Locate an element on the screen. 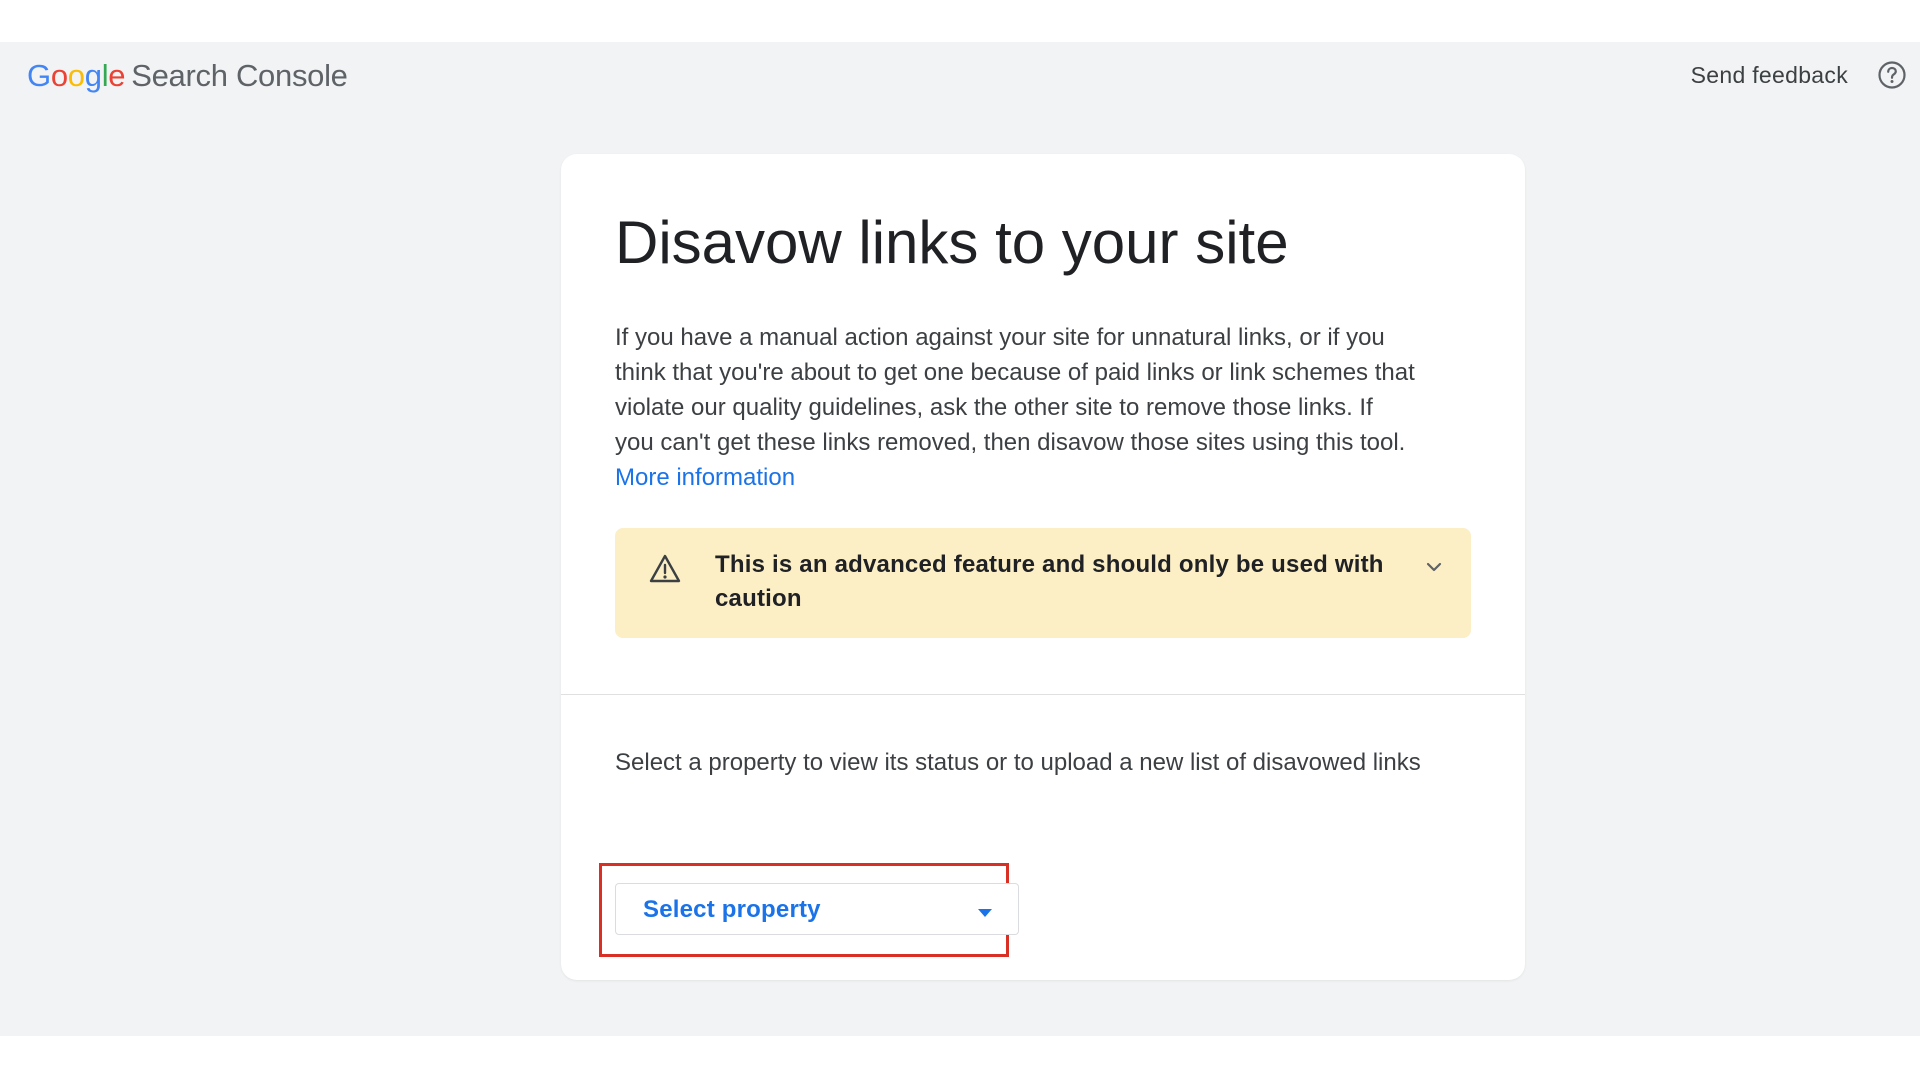 Image resolution: width=1920 pixels, height=1080 pixels. help-icon is located at coordinates (1892, 75).